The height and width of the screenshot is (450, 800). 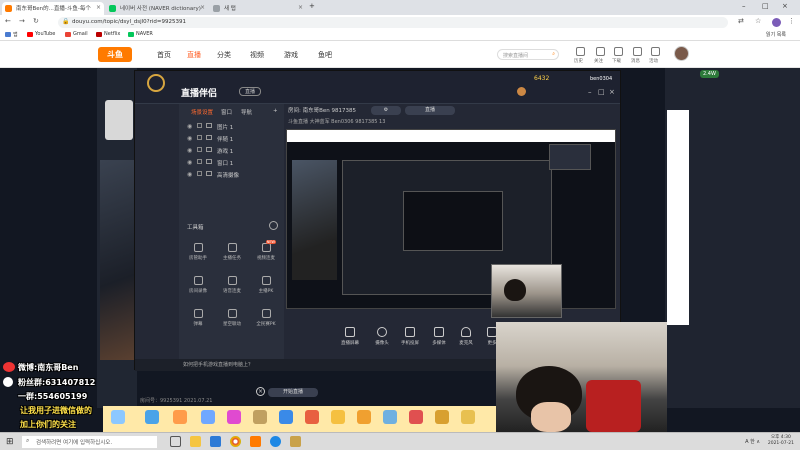 What do you see at coordinates (41, 34) in the screenshot?
I see `bookmark-youtube: YouTube` at bounding box center [41, 34].